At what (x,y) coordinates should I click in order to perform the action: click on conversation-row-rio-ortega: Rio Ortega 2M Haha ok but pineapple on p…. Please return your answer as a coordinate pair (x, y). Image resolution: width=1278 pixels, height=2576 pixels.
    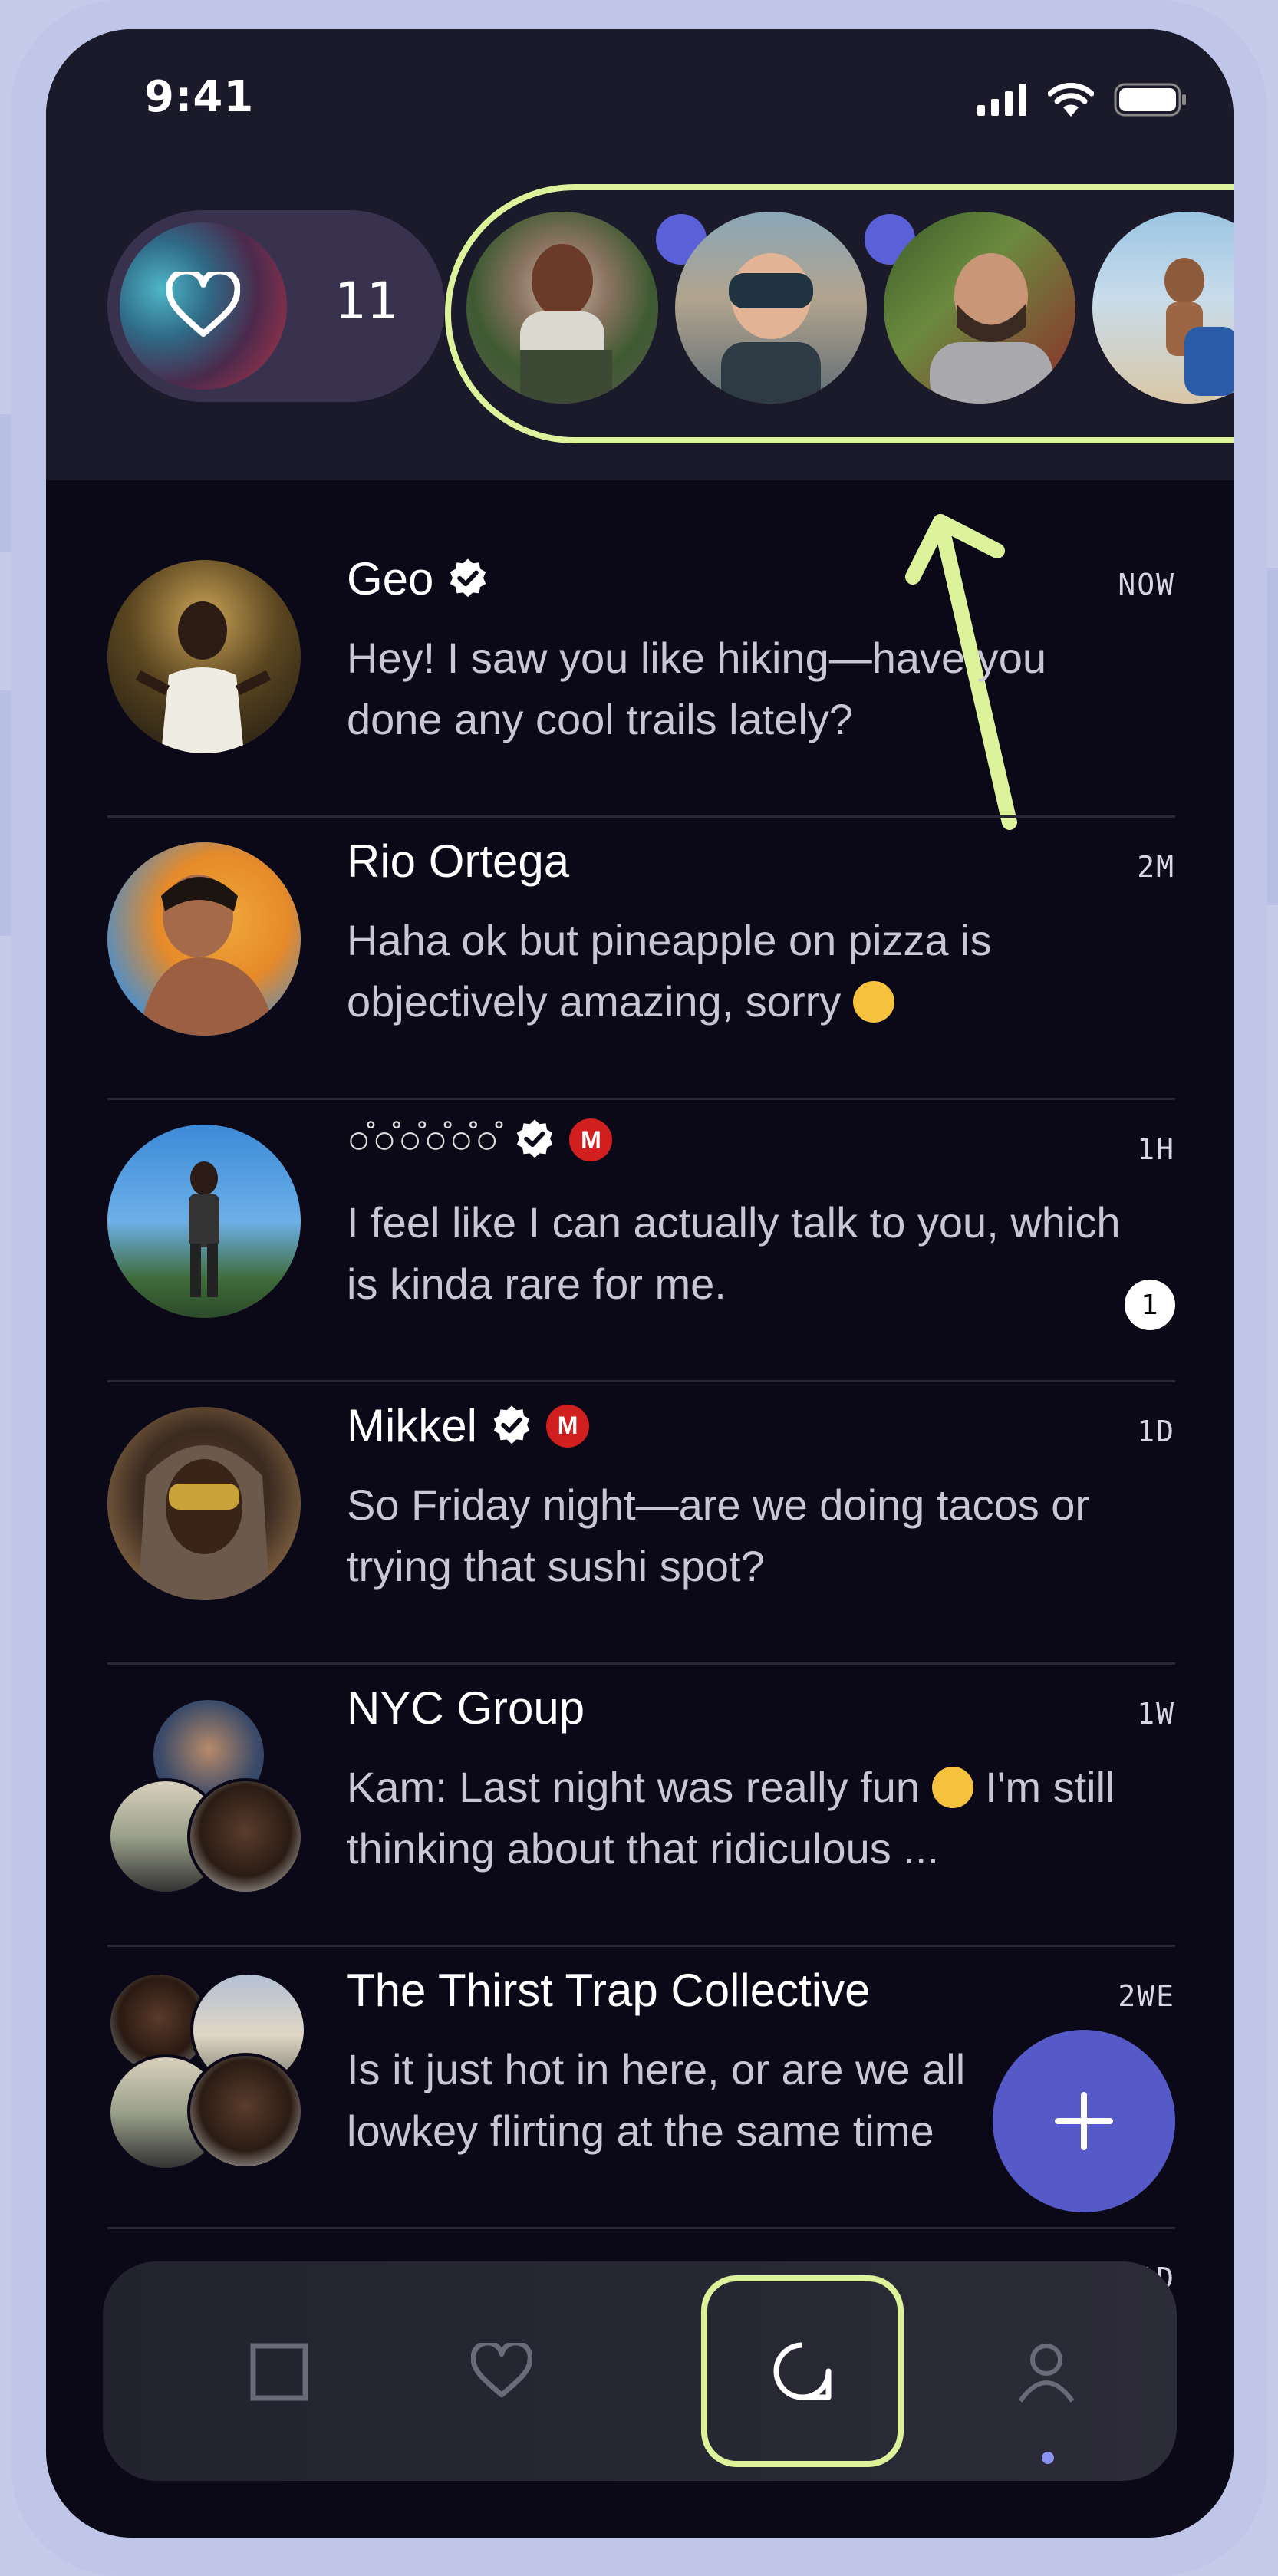
    Looking at the image, I should click on (641, 959).